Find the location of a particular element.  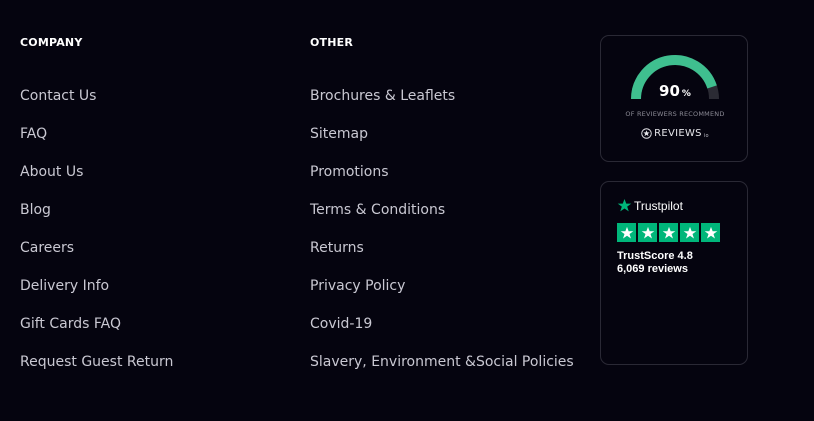

footer-link-gift-cards-faq: Gift Cards FAQ is located at coordinates (96, 333).